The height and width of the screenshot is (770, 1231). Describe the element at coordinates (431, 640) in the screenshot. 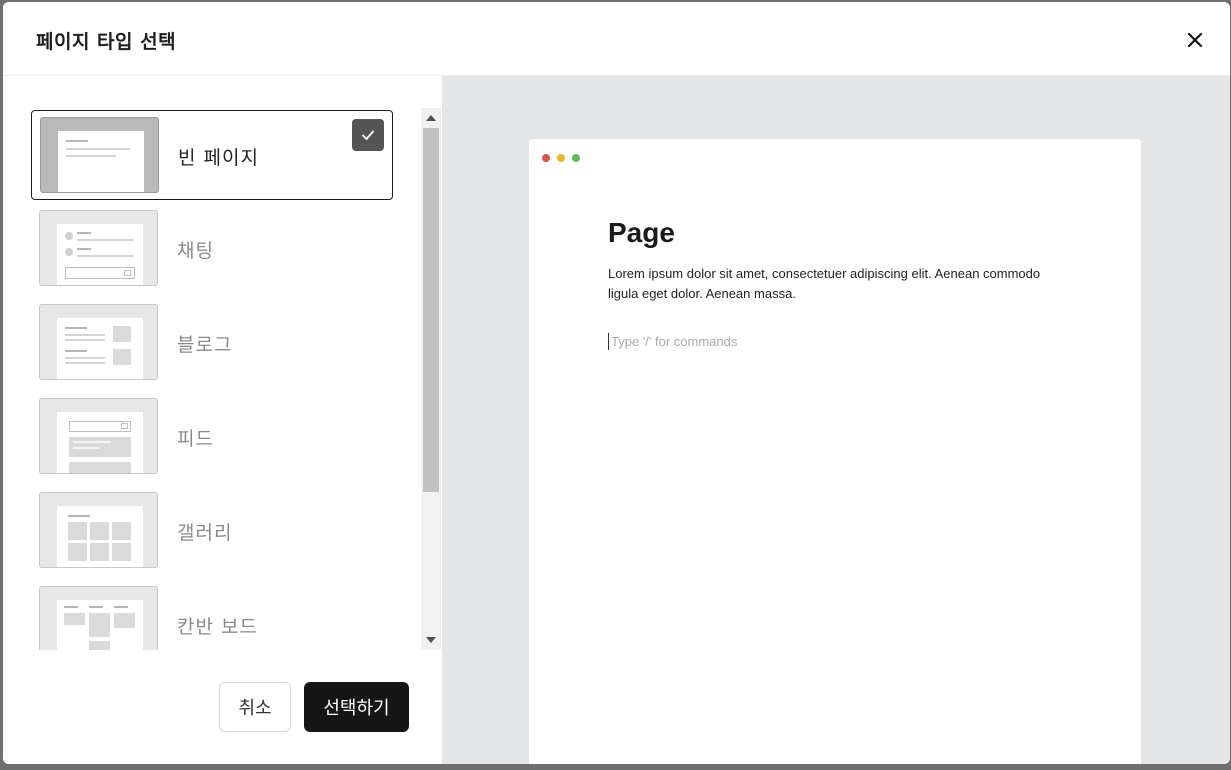

I see `scroll-down-arrow-icon` at that location.